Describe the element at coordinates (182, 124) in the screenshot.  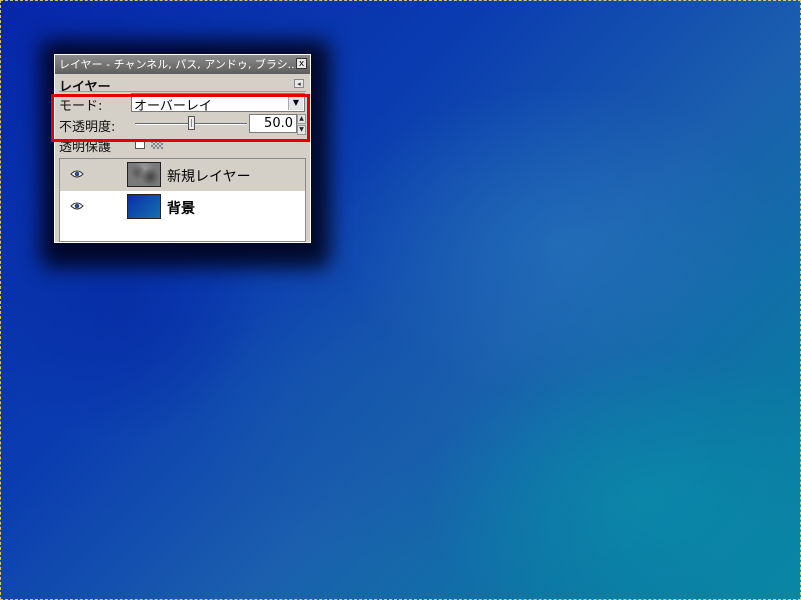
I see `opacity-row: 不透明度: 50.0 ▲ ▼` at that location.